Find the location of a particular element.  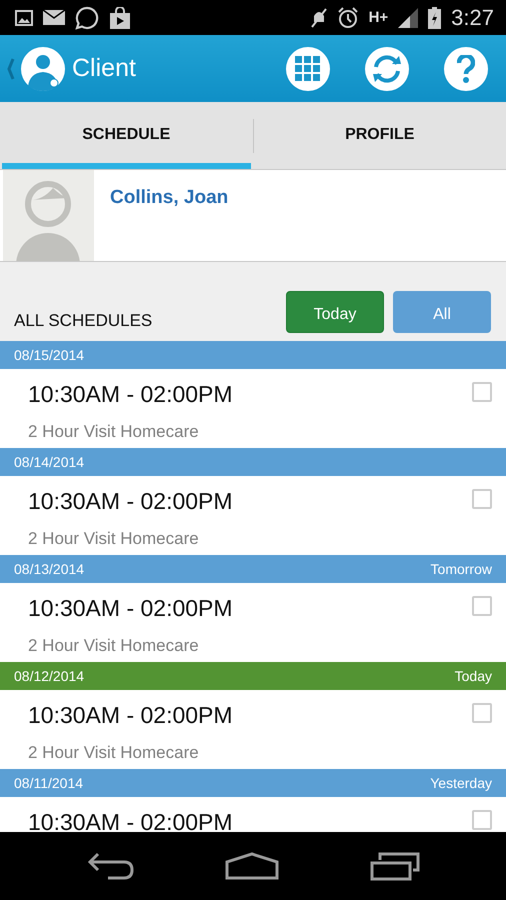

clock-time: 3:27 is located at coordinates (472, 17).